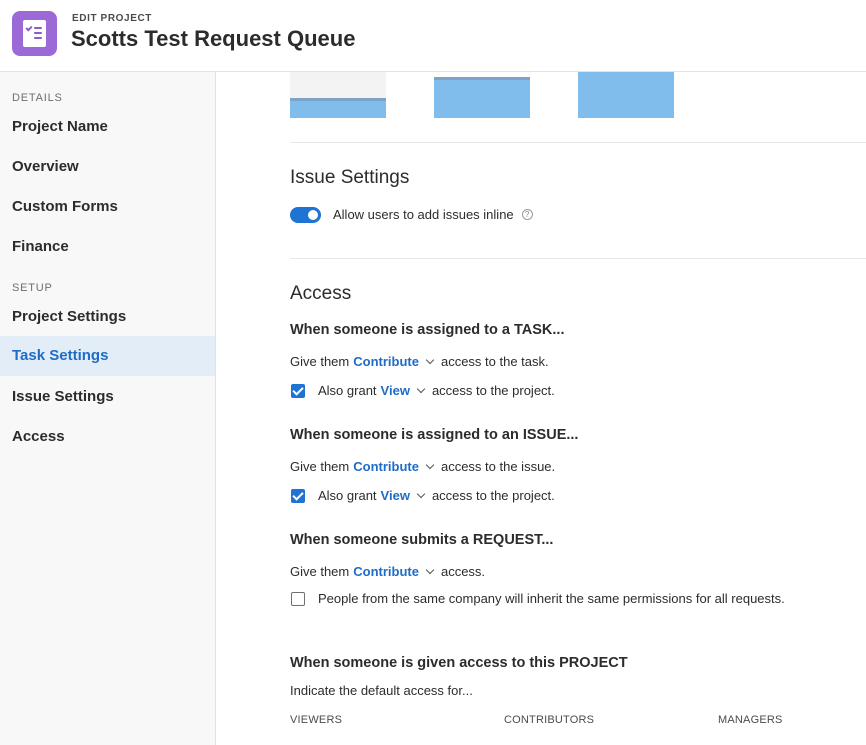 This screenshot has height=745, width=866. I want to click on issue-settings-heading: Issue Settings, so click(350, 177).